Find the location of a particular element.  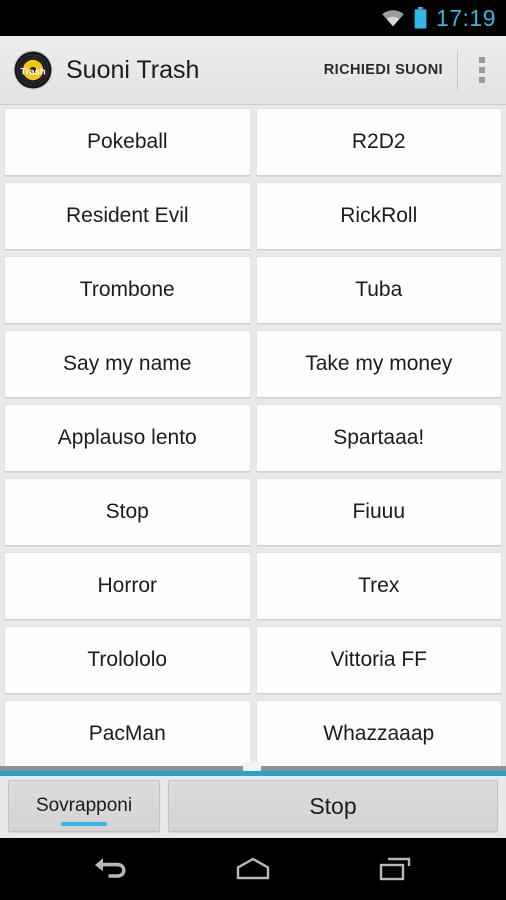

sound-button: Trolololo is located at coordinates (127, 660).